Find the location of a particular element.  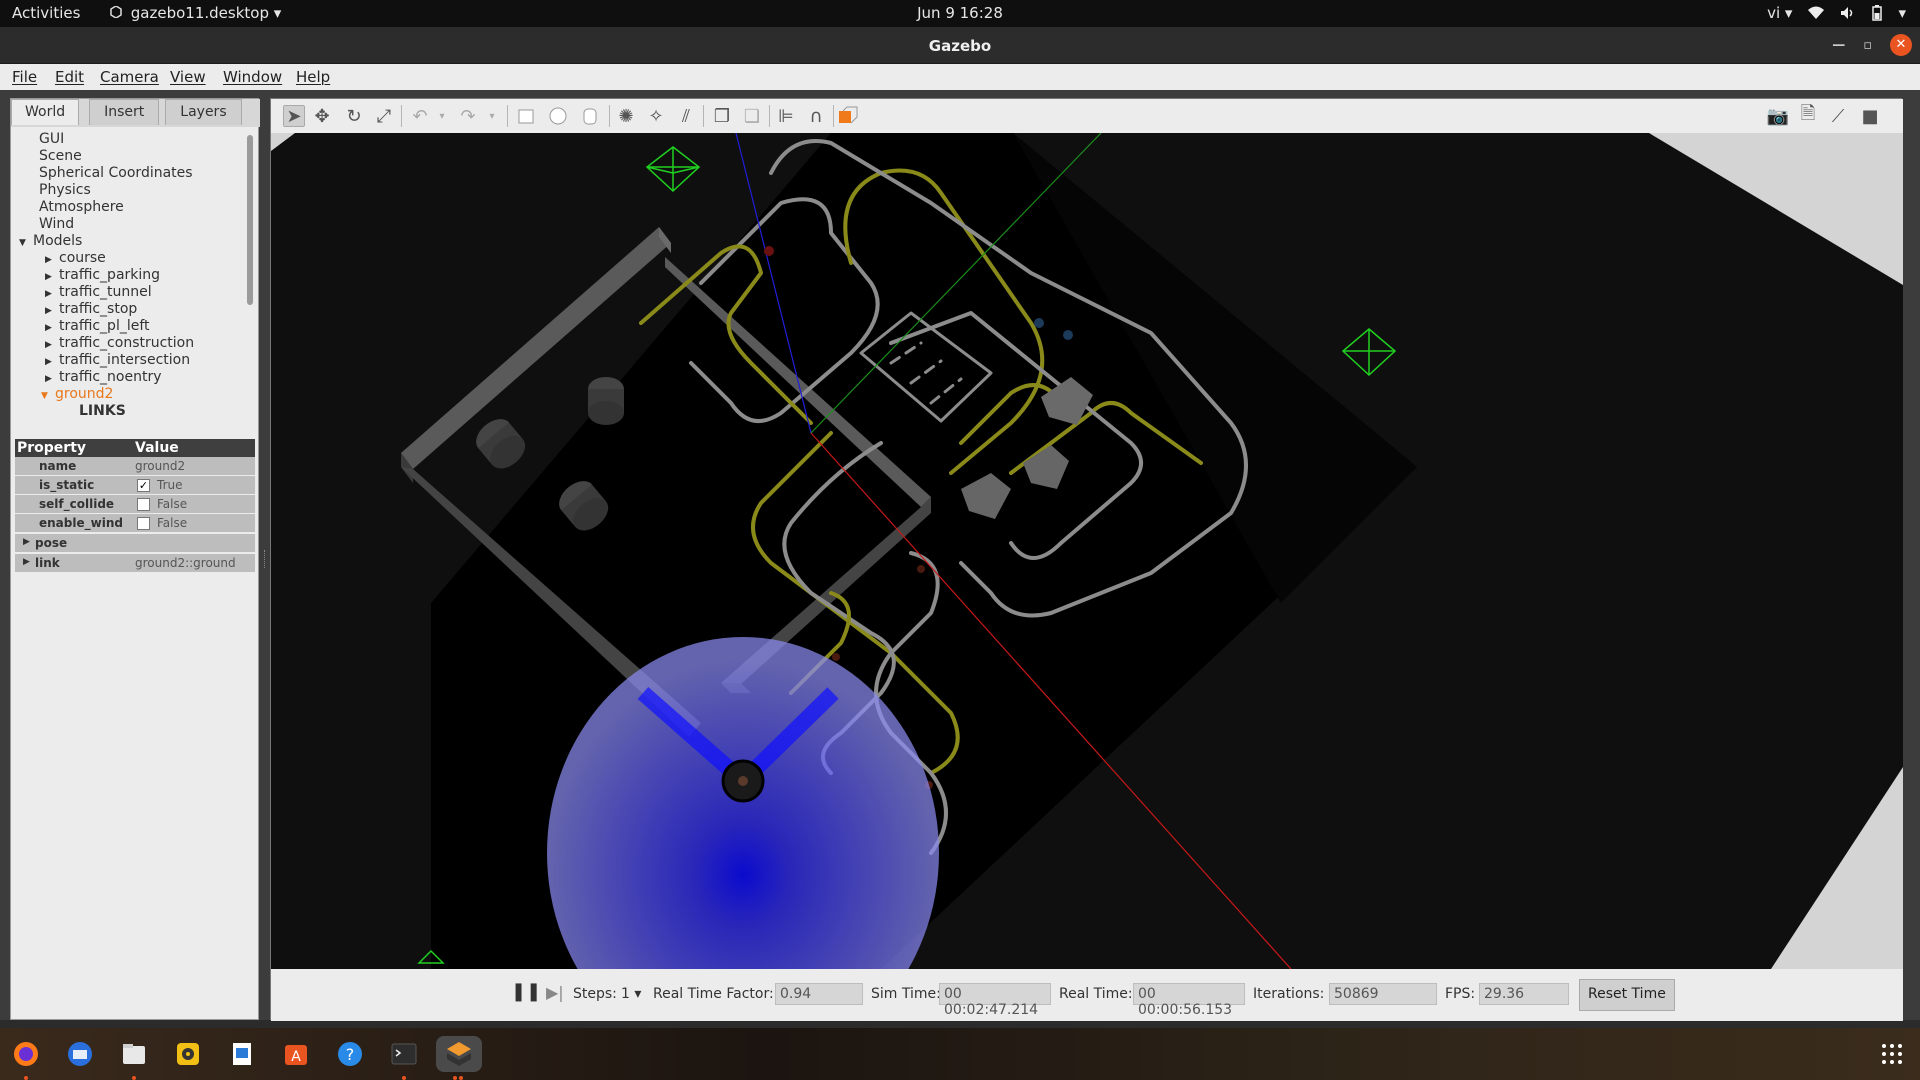

model-label: traffic_tunnel is located at coordinates (105, 292).